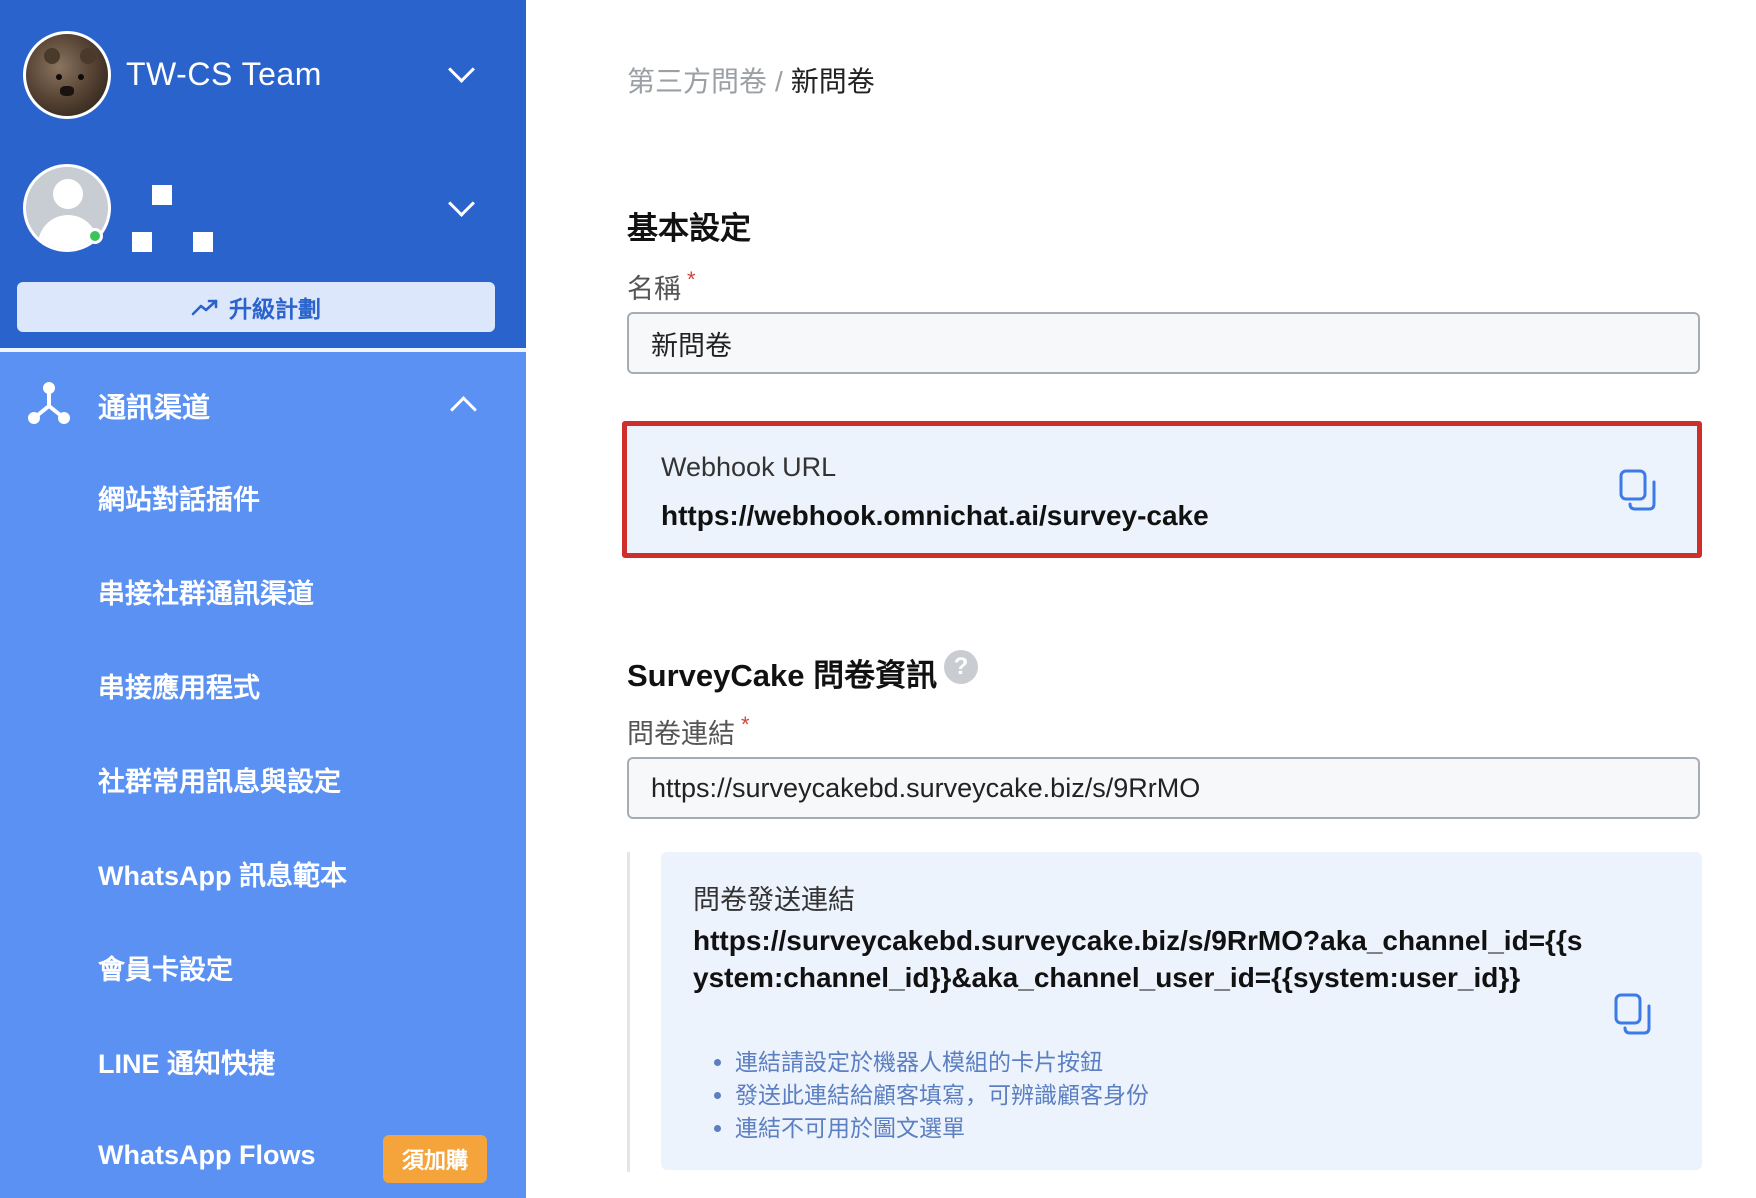 This screenshot has height=1198, width=1756. What do you see at coordinates (49, 403) in the screenshot?
I see `hub-icon` at bounding box center [49, 403].